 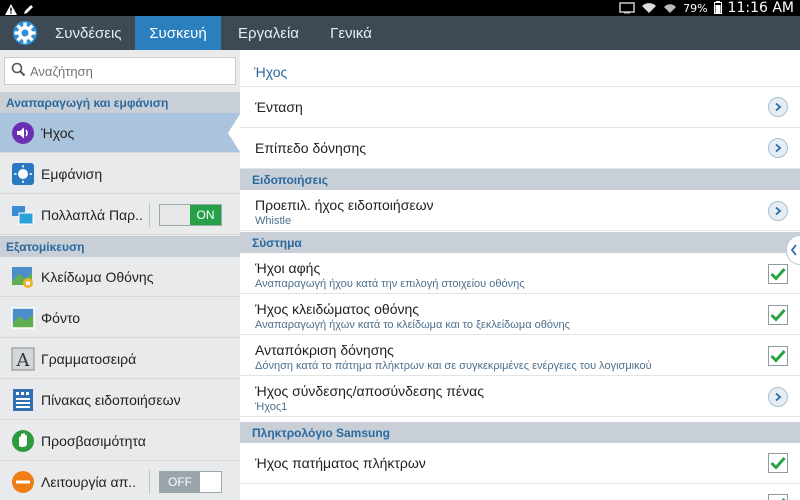 What do you see at coordinates (520, 148) in the screenshot?
I see `row-vibration-intensity: Επίπεδο δόνησης` at bounding box center [520, 148].